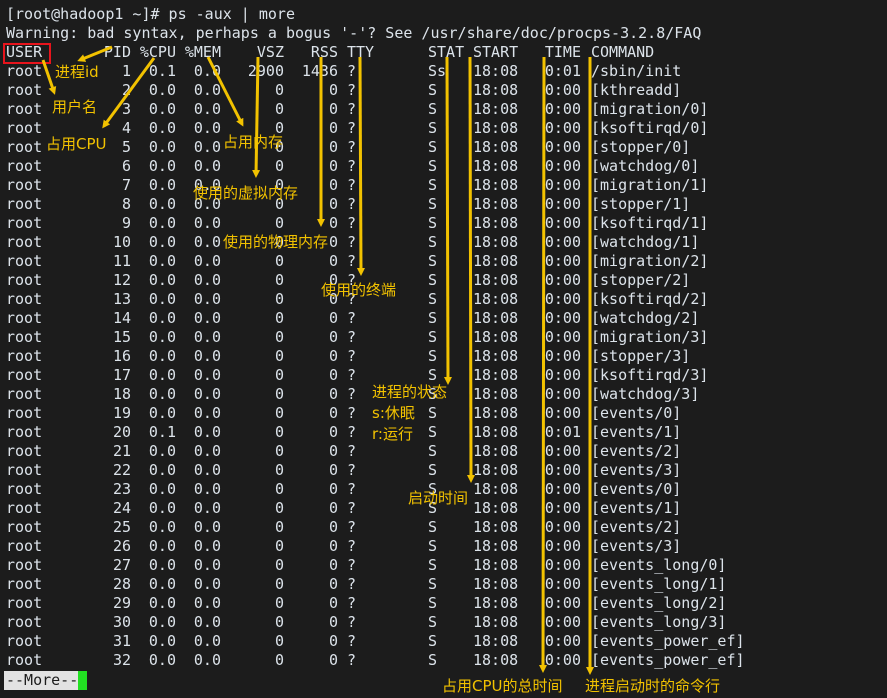 This screenshot has width=887, height=698. What do you see at coordinates (470, 269) in the screenshot?
I see `arrow-start` at bounding box center [470, 269].